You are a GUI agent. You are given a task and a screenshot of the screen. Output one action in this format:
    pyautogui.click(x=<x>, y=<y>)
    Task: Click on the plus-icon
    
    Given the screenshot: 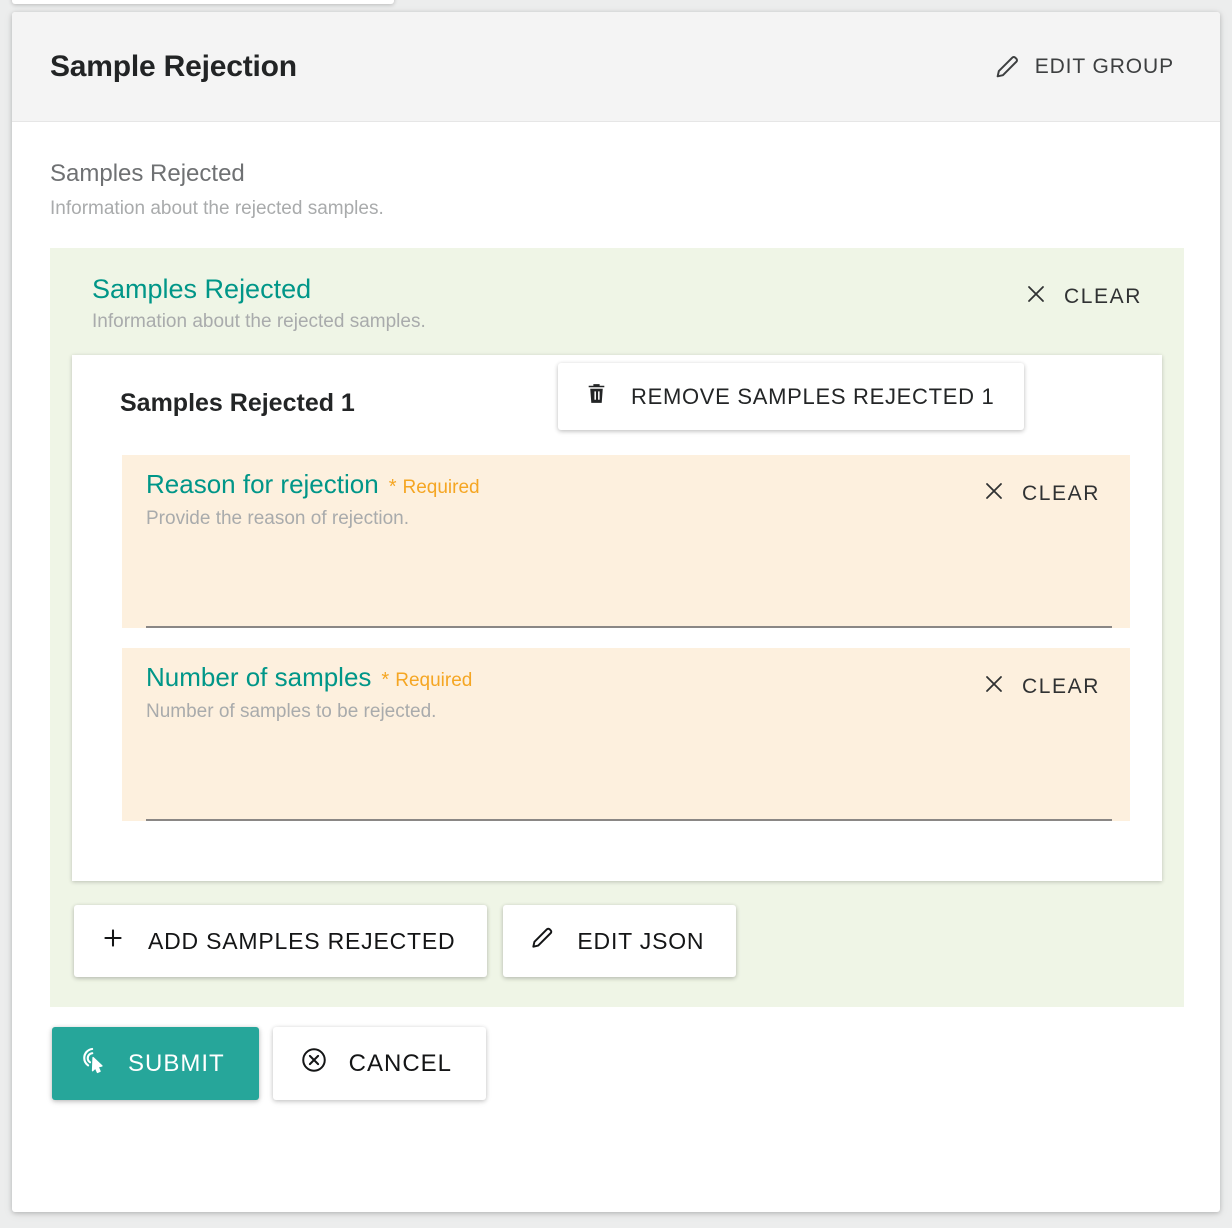 What is the action you would take?
    pyautogui.click(x=113, y=941)
    